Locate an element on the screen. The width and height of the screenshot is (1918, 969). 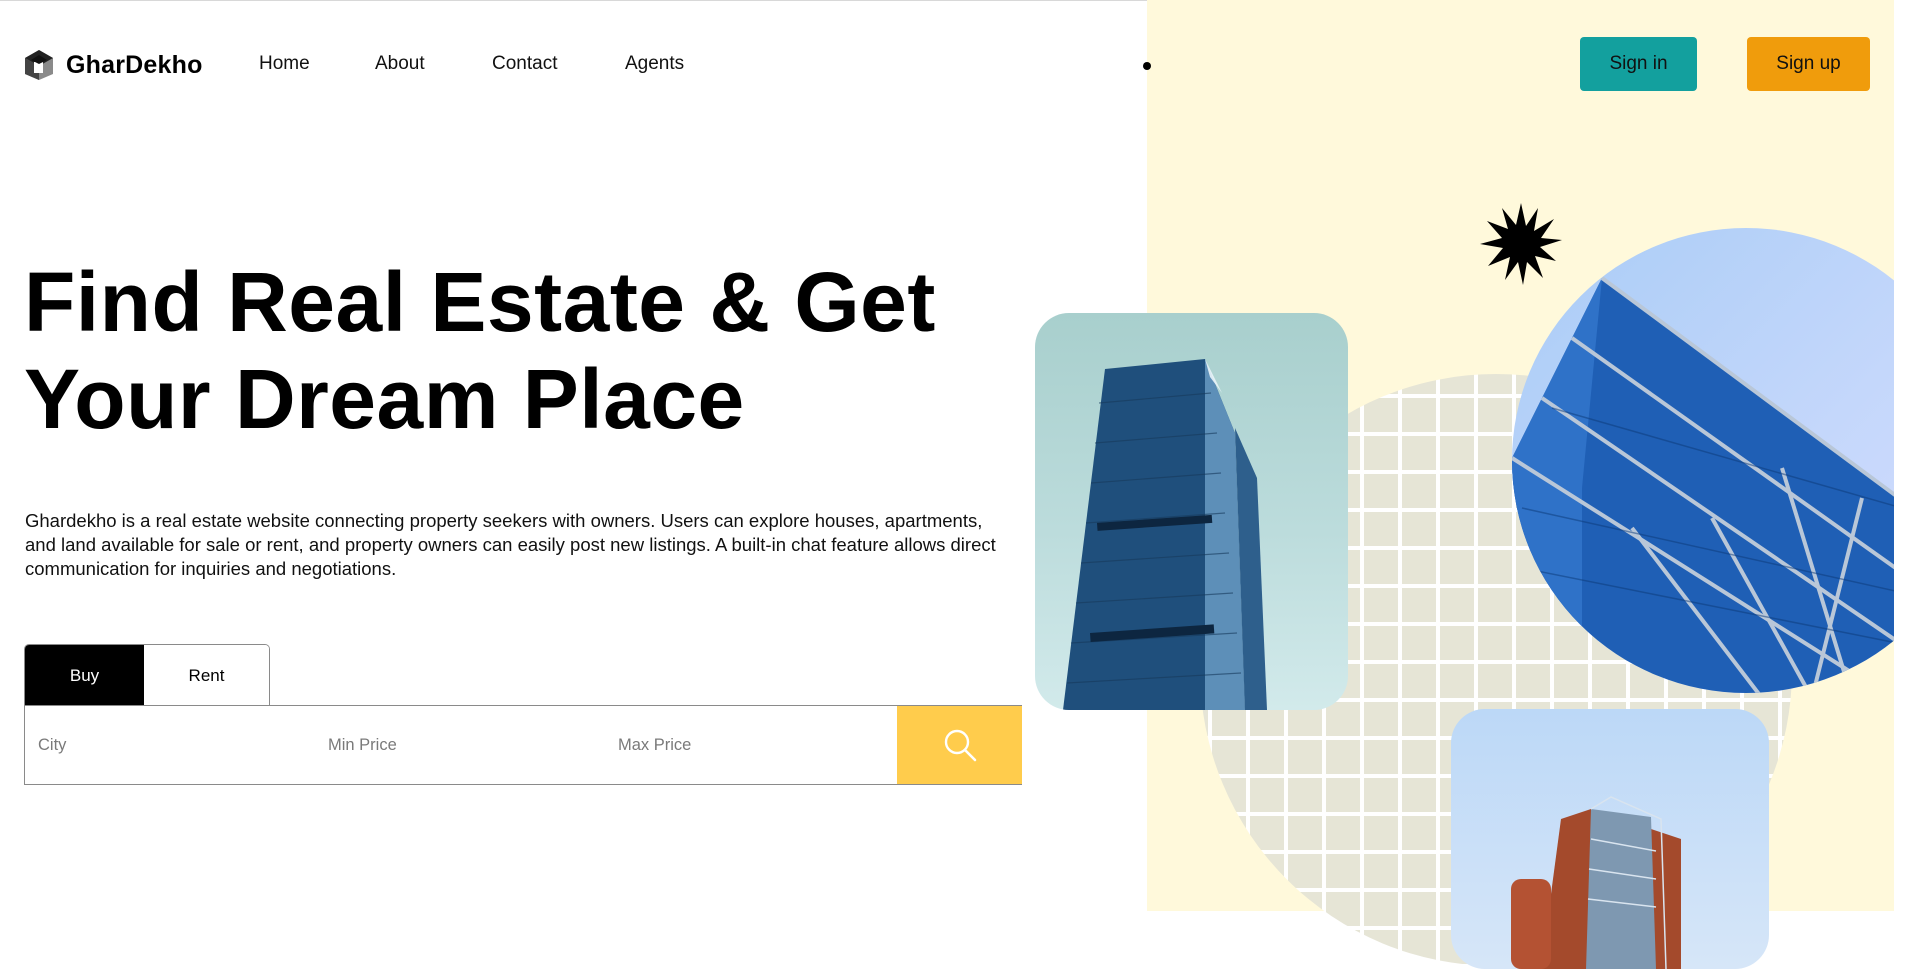
city-input is located at coordinates (170, 745).